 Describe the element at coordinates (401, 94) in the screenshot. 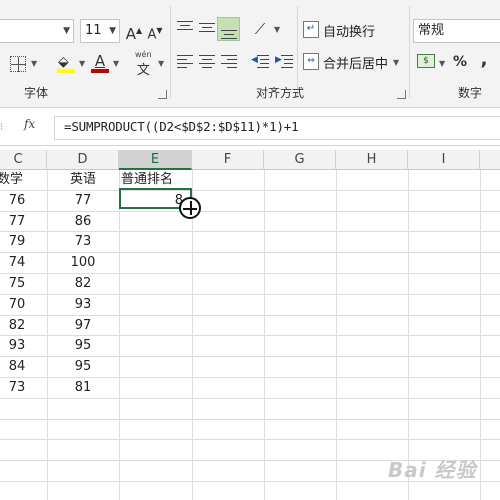

I see `alignment-dialog-launcher-icon` at that location.